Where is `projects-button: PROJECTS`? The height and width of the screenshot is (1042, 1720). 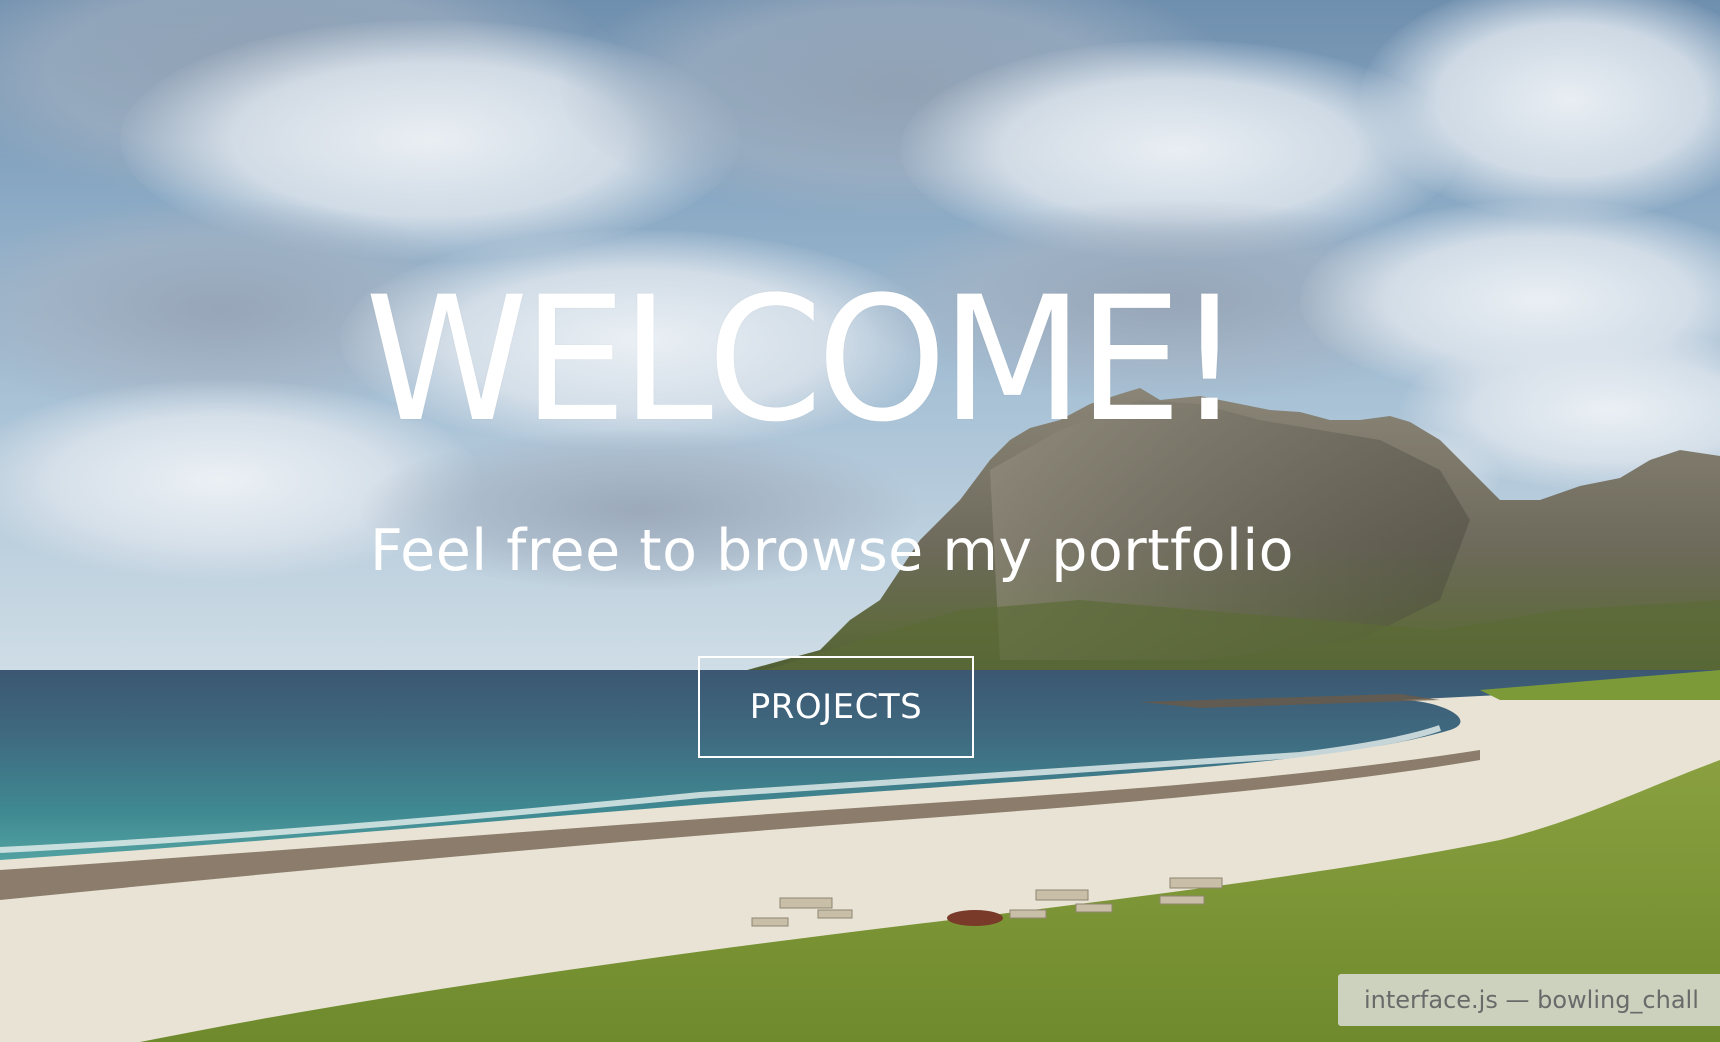 projects-button: PROJECTS is located at coordinates (836, 707).